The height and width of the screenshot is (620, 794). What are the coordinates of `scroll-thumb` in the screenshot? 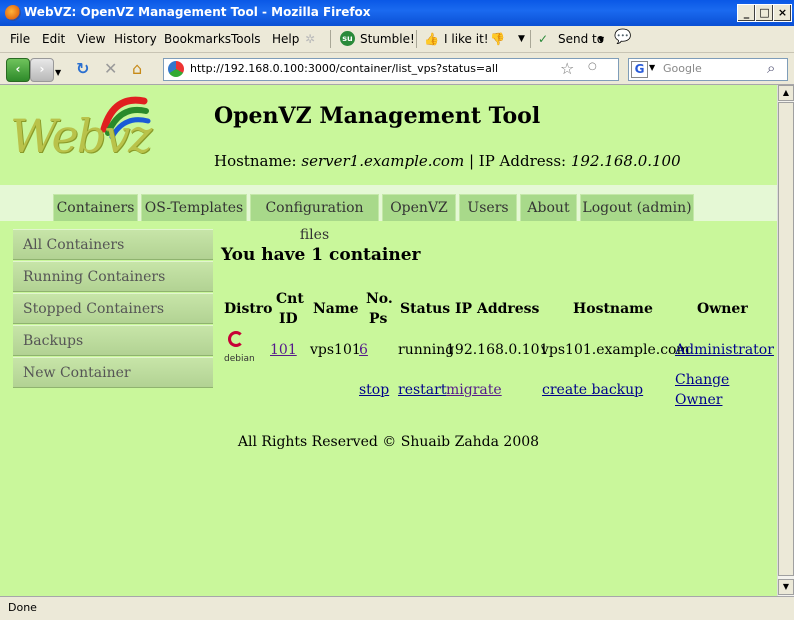 It's located at (786, 339).